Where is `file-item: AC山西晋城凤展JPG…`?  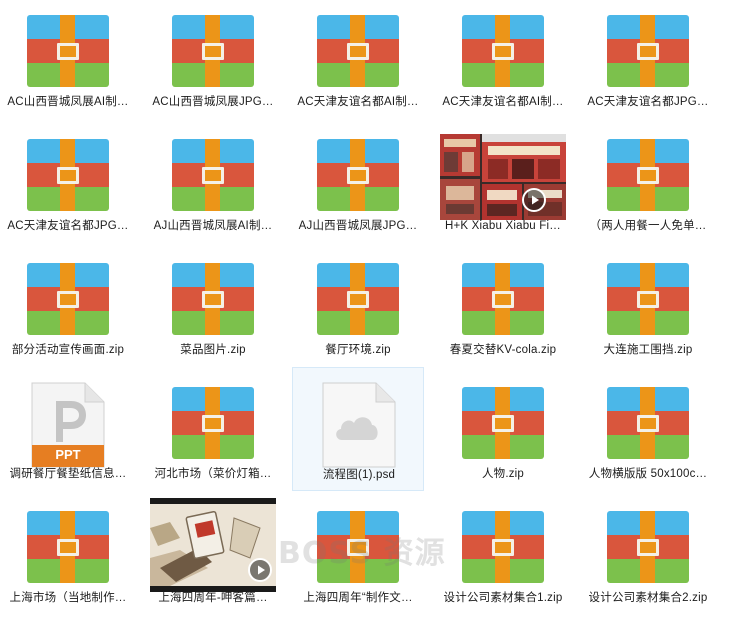 file-item: AC山西晋城凤展JPG… is located at coordinates (213, 65).